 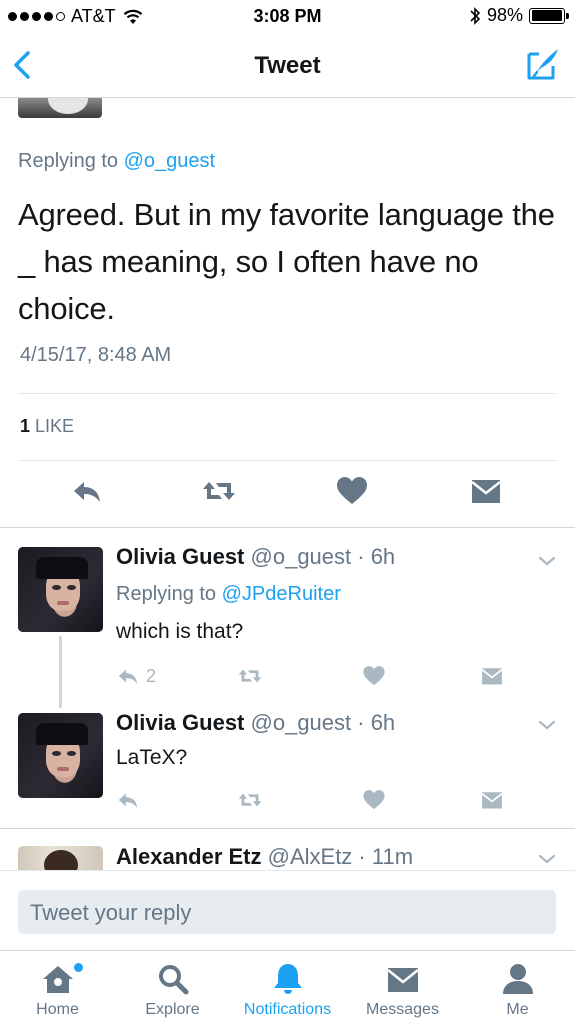 I want to click on replying-handle-link: @JPdeRuiter, so click(x=281, y=594).